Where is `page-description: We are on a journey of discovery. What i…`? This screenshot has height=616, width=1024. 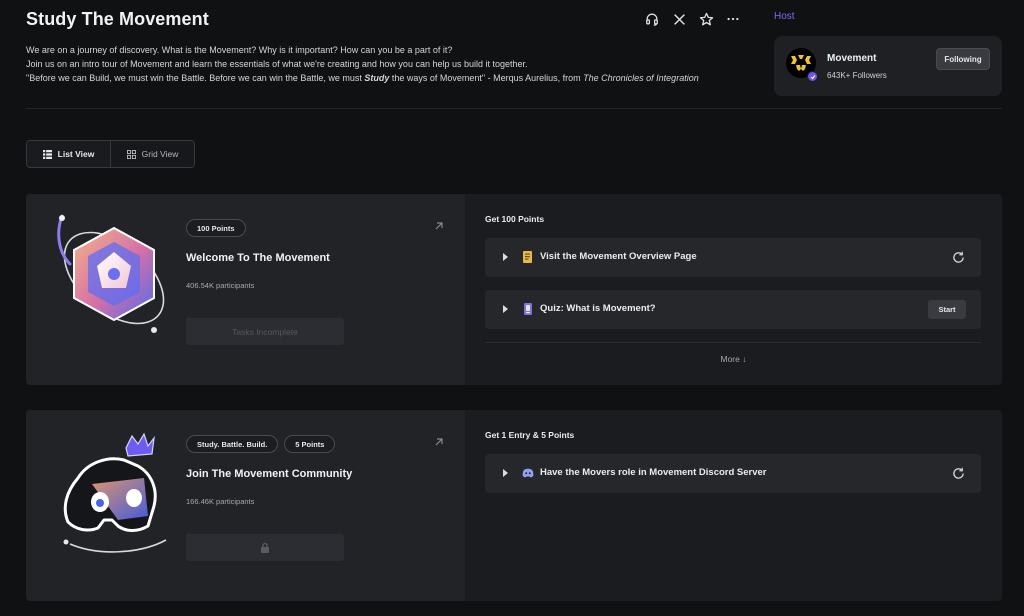 page-description: We are on a journey of discovery. What i… is located at coordinates (386, 64).